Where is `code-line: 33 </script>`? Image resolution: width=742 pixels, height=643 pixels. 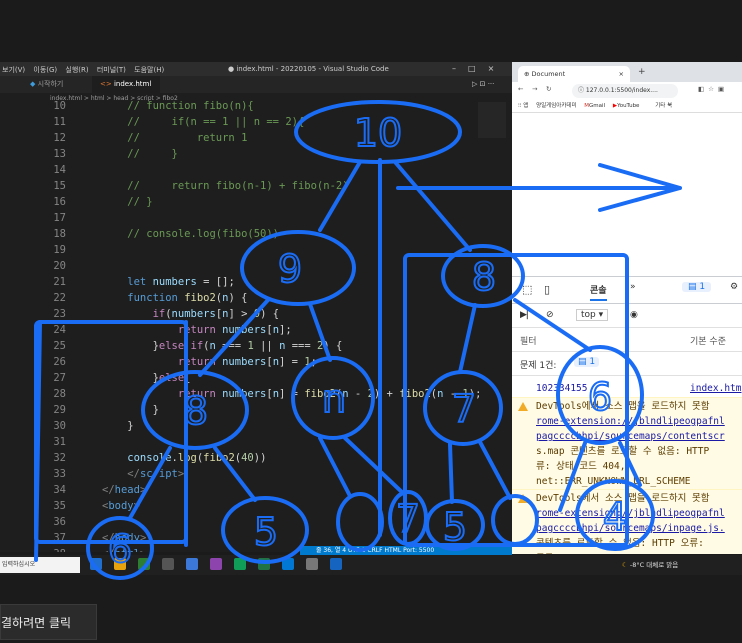
code-line: 33 </script> is located at coordinates (256, 474).